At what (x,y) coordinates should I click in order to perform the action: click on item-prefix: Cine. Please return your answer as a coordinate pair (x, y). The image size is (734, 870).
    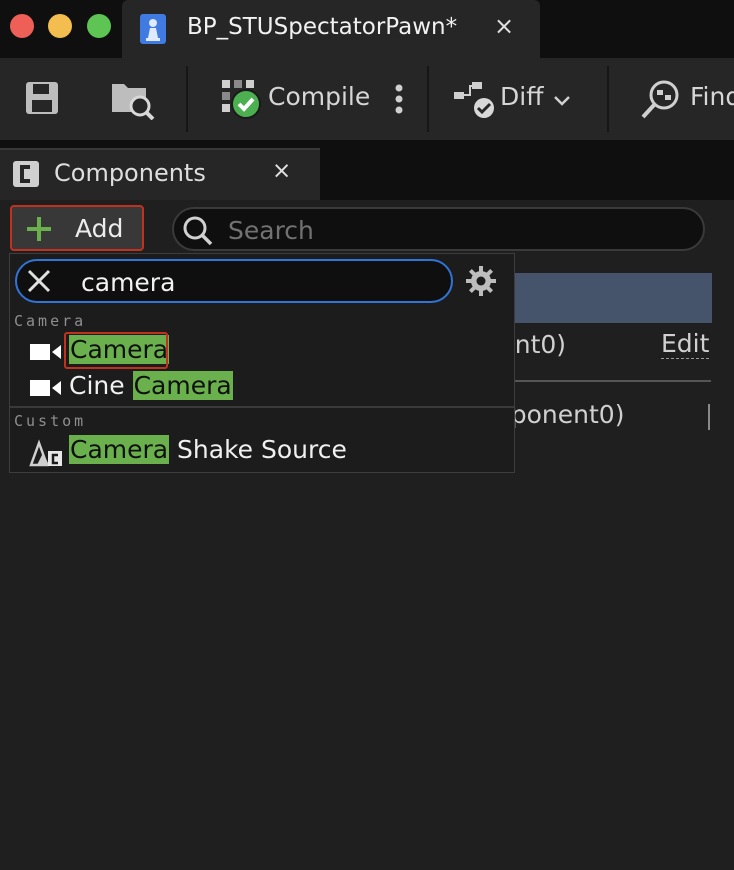
    Looking at the image, I should click on (101, 385).